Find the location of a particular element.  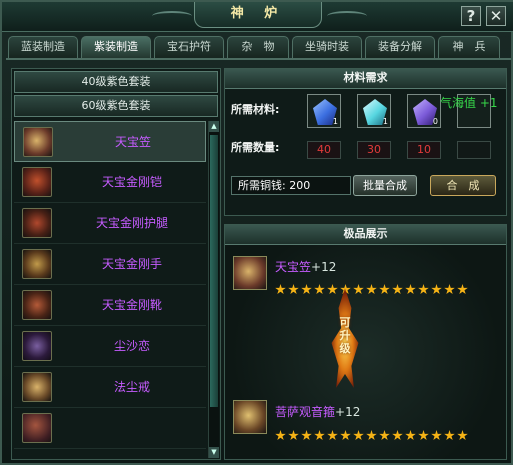

close-button: ✕ is located at coordinates (496, 16).